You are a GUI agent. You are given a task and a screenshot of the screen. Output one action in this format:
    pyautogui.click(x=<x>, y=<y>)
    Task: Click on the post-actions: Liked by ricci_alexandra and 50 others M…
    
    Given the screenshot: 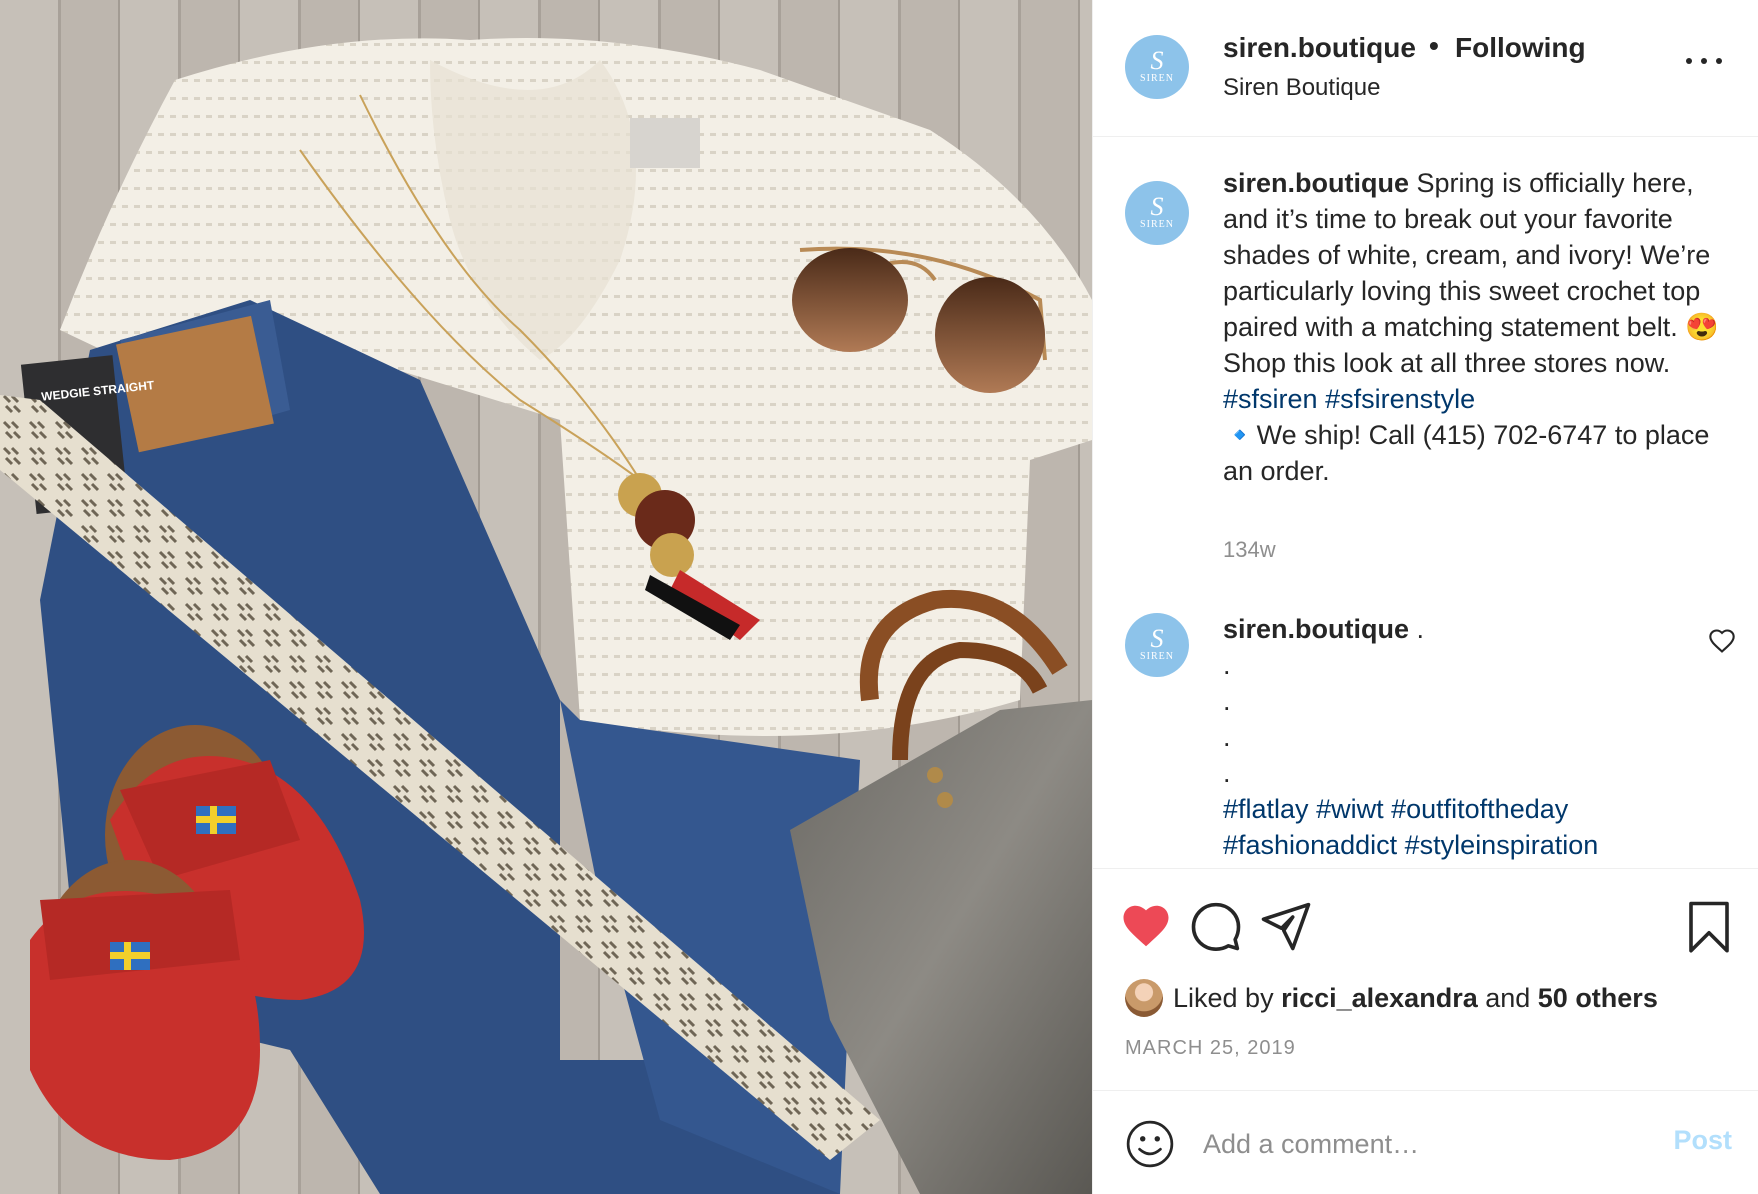 What is the action you would take?
    pyautogui.click(x=1425, y=986)
    